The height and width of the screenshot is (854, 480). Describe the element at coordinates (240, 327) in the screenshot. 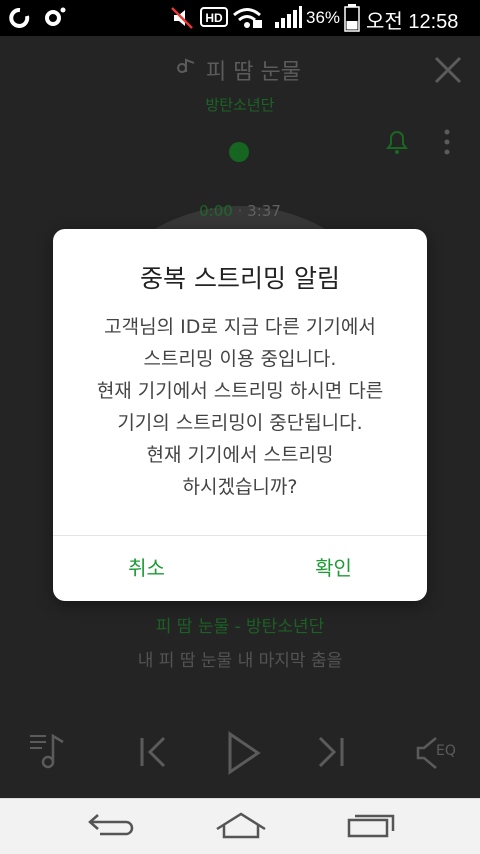

I see `dialog-message-line: 고객님의 ID로 지금 다른 기기에서` at that location.